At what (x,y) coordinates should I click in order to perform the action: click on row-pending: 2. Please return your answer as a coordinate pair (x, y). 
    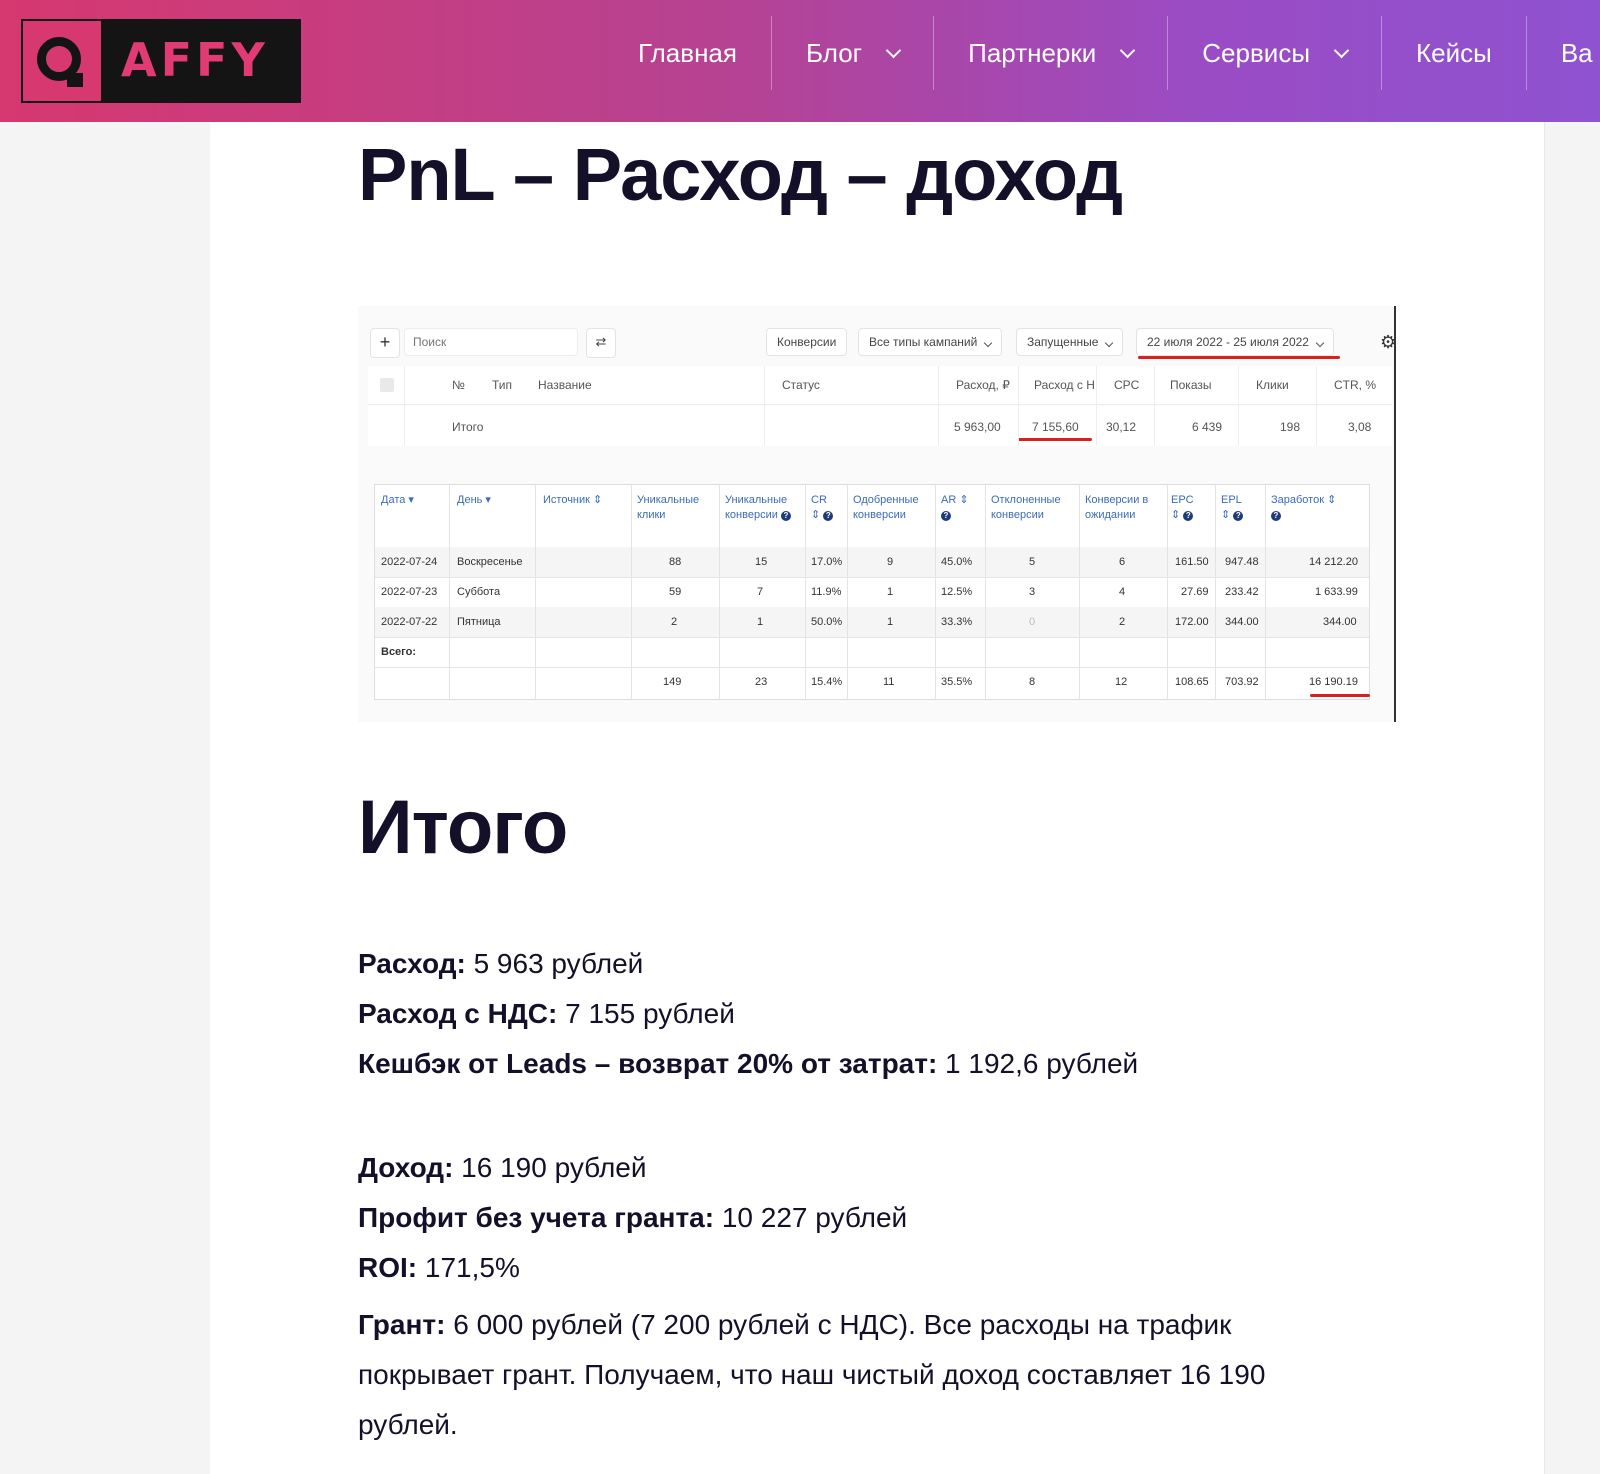
    Looking at the image, I should click on (1122, 622).